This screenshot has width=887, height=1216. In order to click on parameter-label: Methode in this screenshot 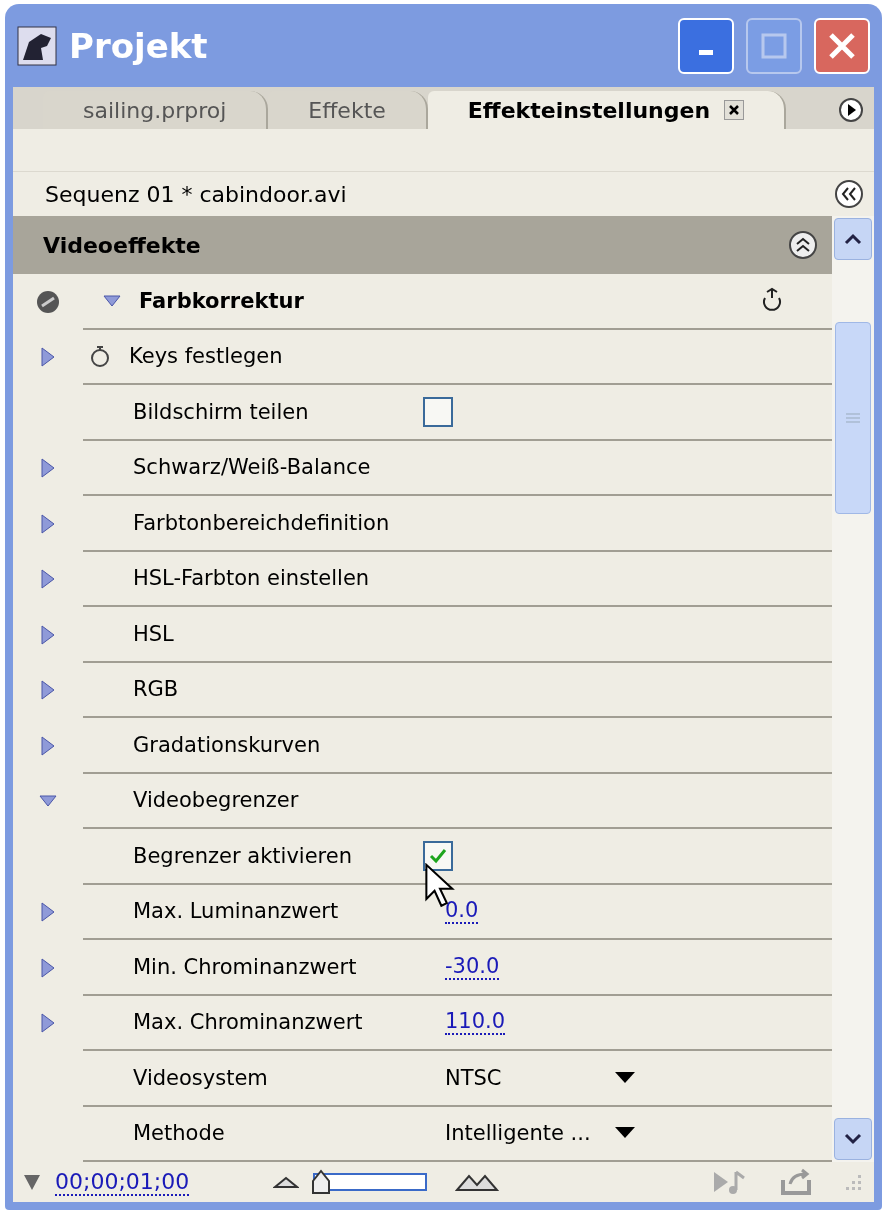, I will do `click(179, 1133)`.